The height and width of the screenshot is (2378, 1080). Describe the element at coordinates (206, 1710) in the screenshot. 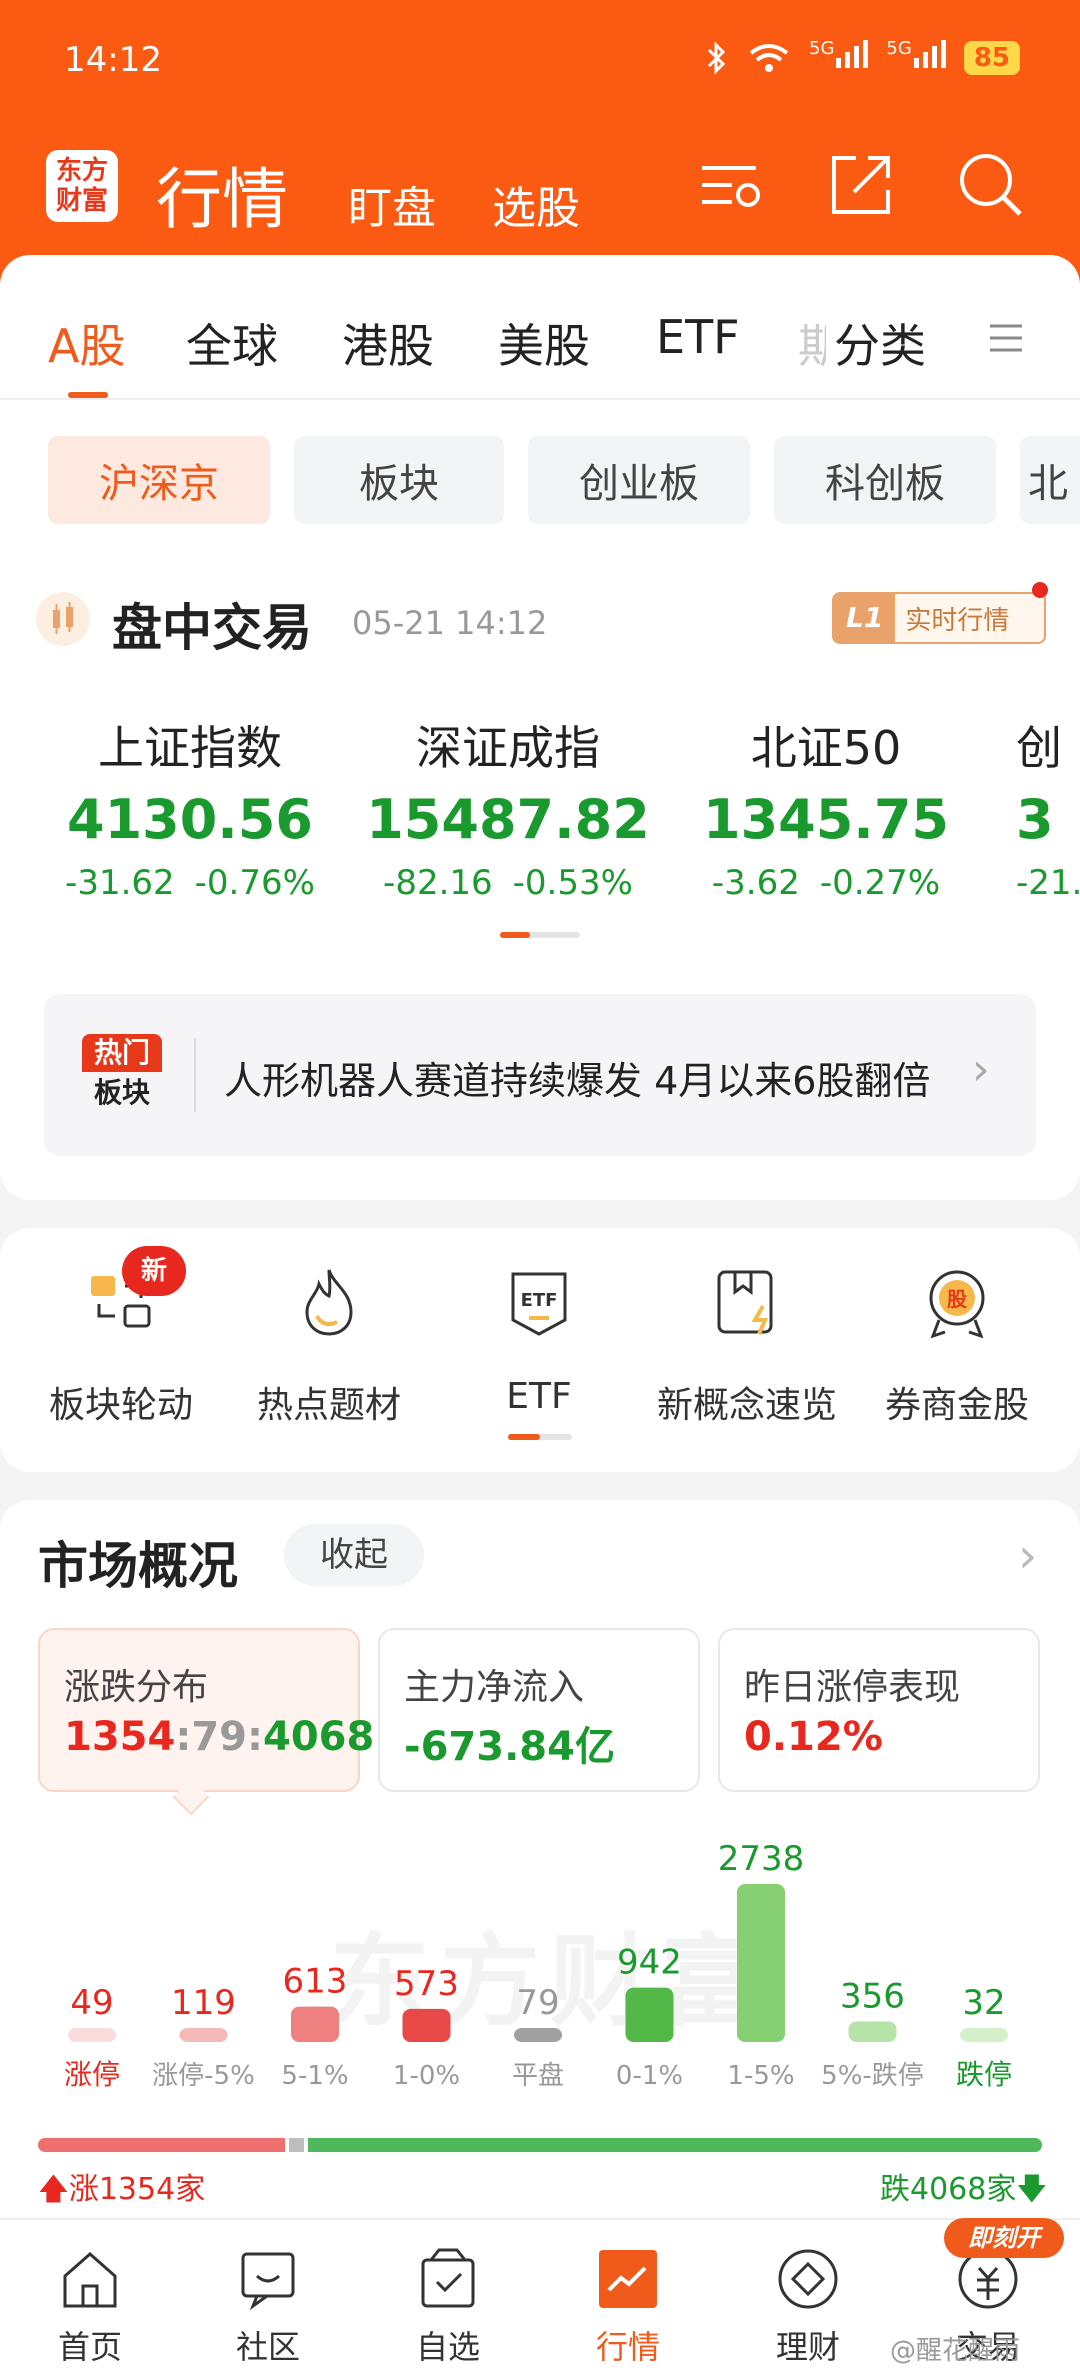

I see `stat-distribution: 涨跌分布 1354:79:4068` at that location.